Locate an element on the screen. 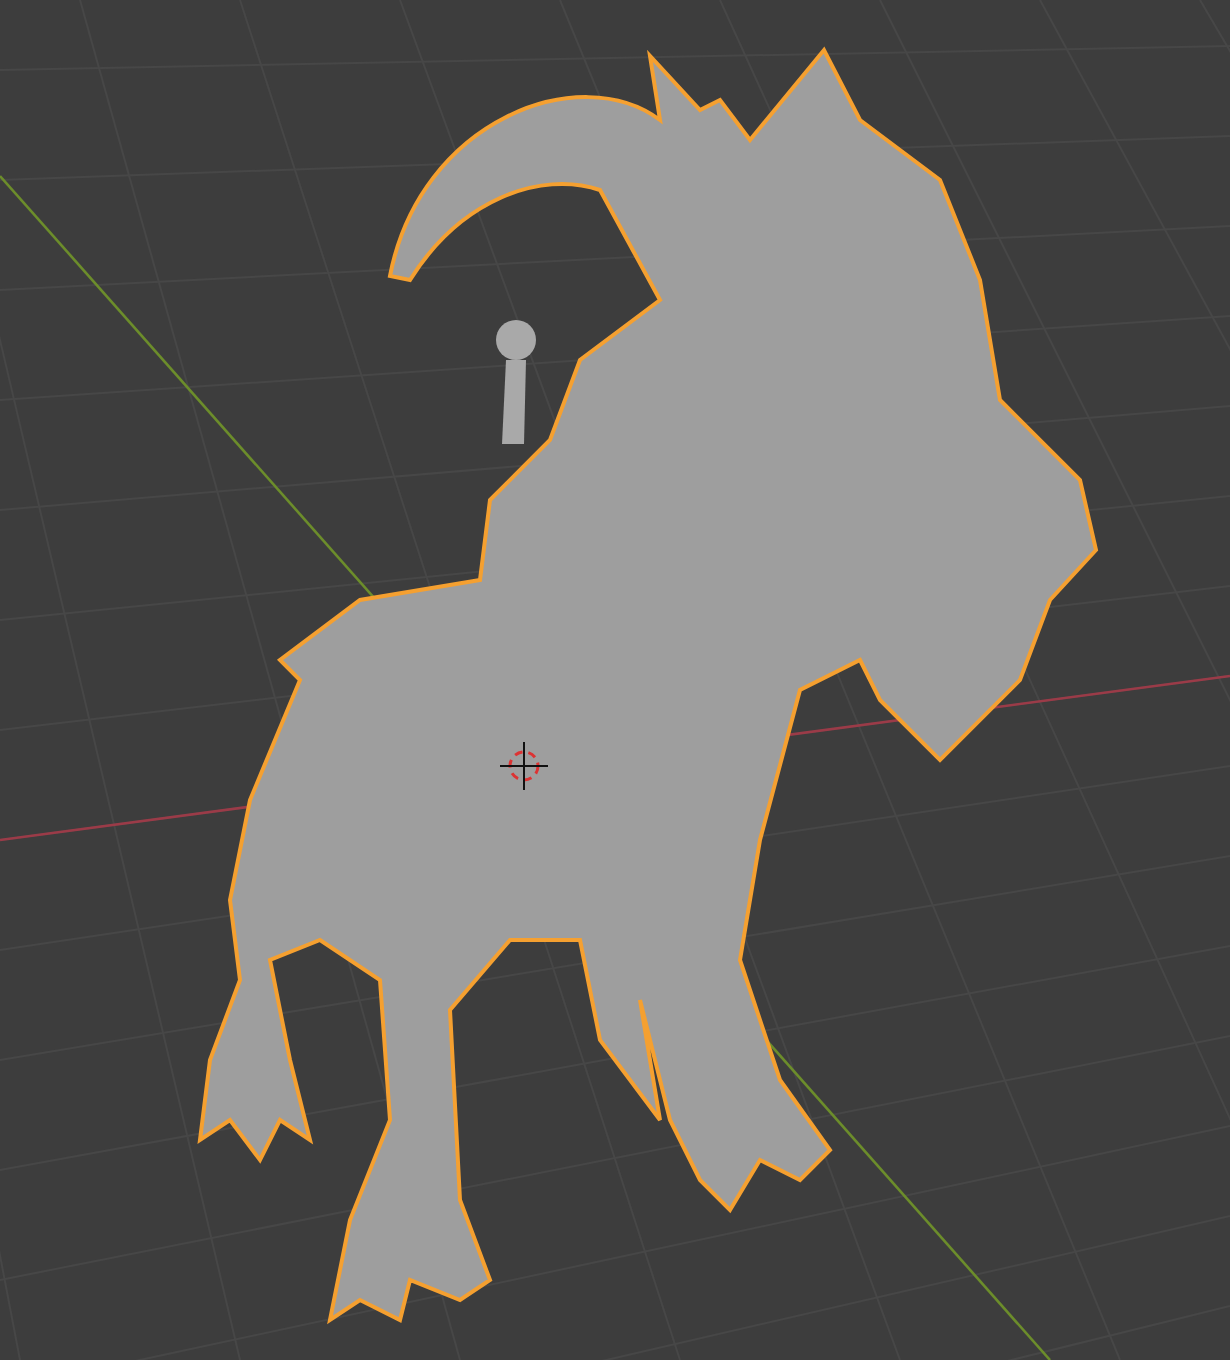 Image resolution: width=1230 pixels, height=1360 pixels. 3d-cursor-icon is located at coordinates (524, 766).